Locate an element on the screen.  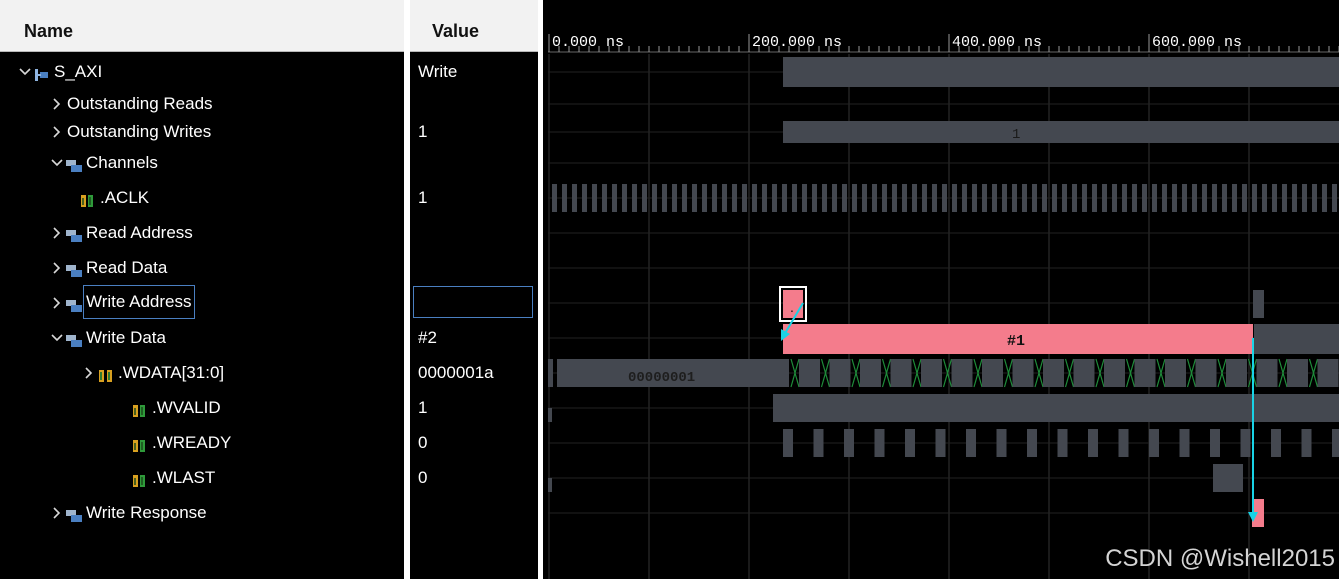
value-s_axi: Write is located at coordinates (438, 71).